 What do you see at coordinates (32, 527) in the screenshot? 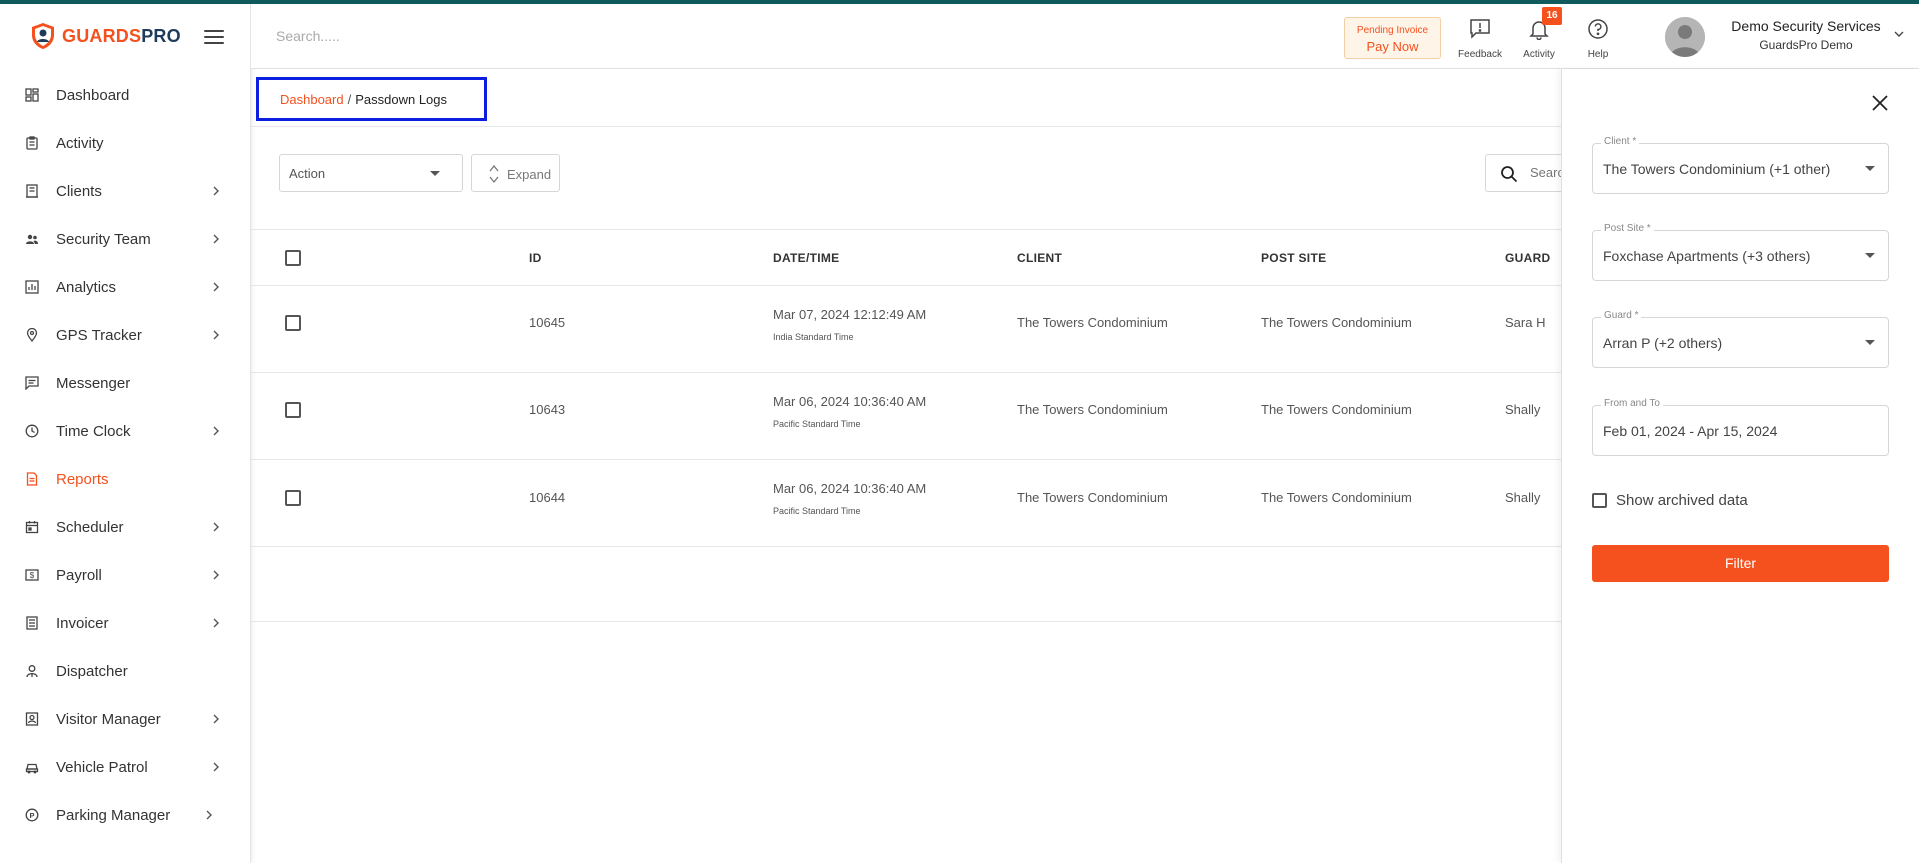
I see `calendar-icon` at bounding box center [32, 527].